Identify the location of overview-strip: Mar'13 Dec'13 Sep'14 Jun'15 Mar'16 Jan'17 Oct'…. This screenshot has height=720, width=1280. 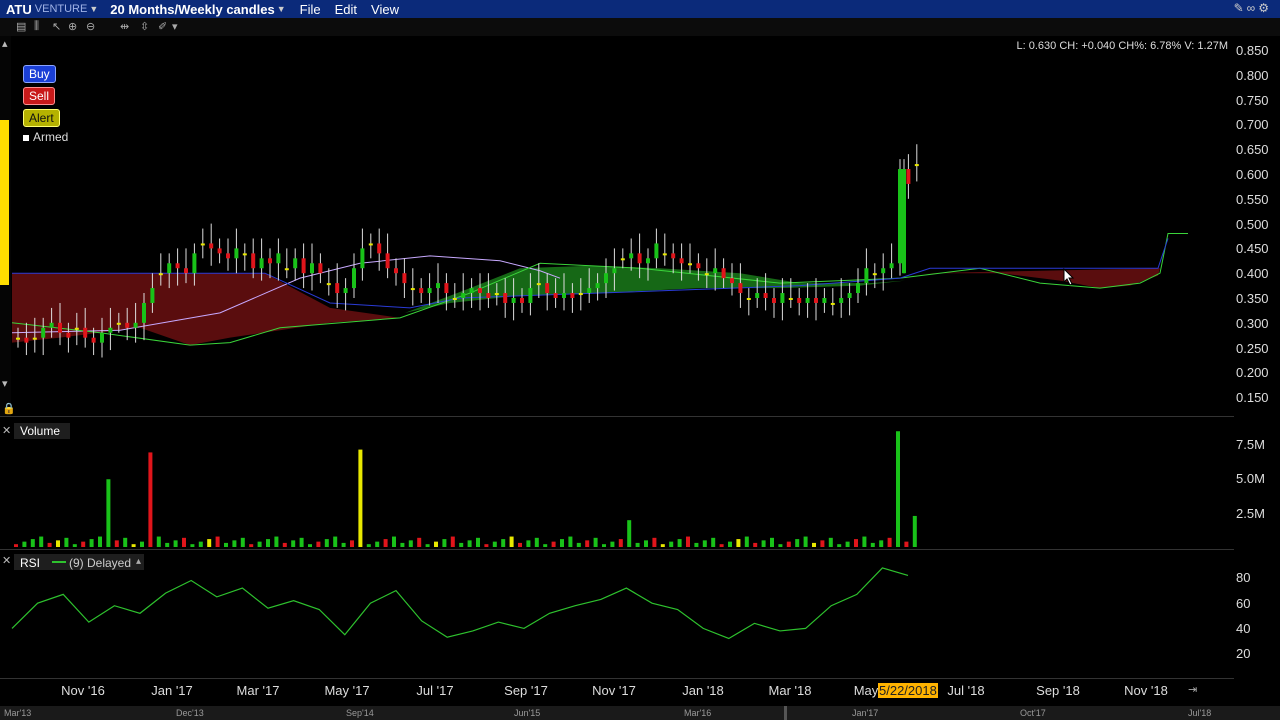
(640, 713).